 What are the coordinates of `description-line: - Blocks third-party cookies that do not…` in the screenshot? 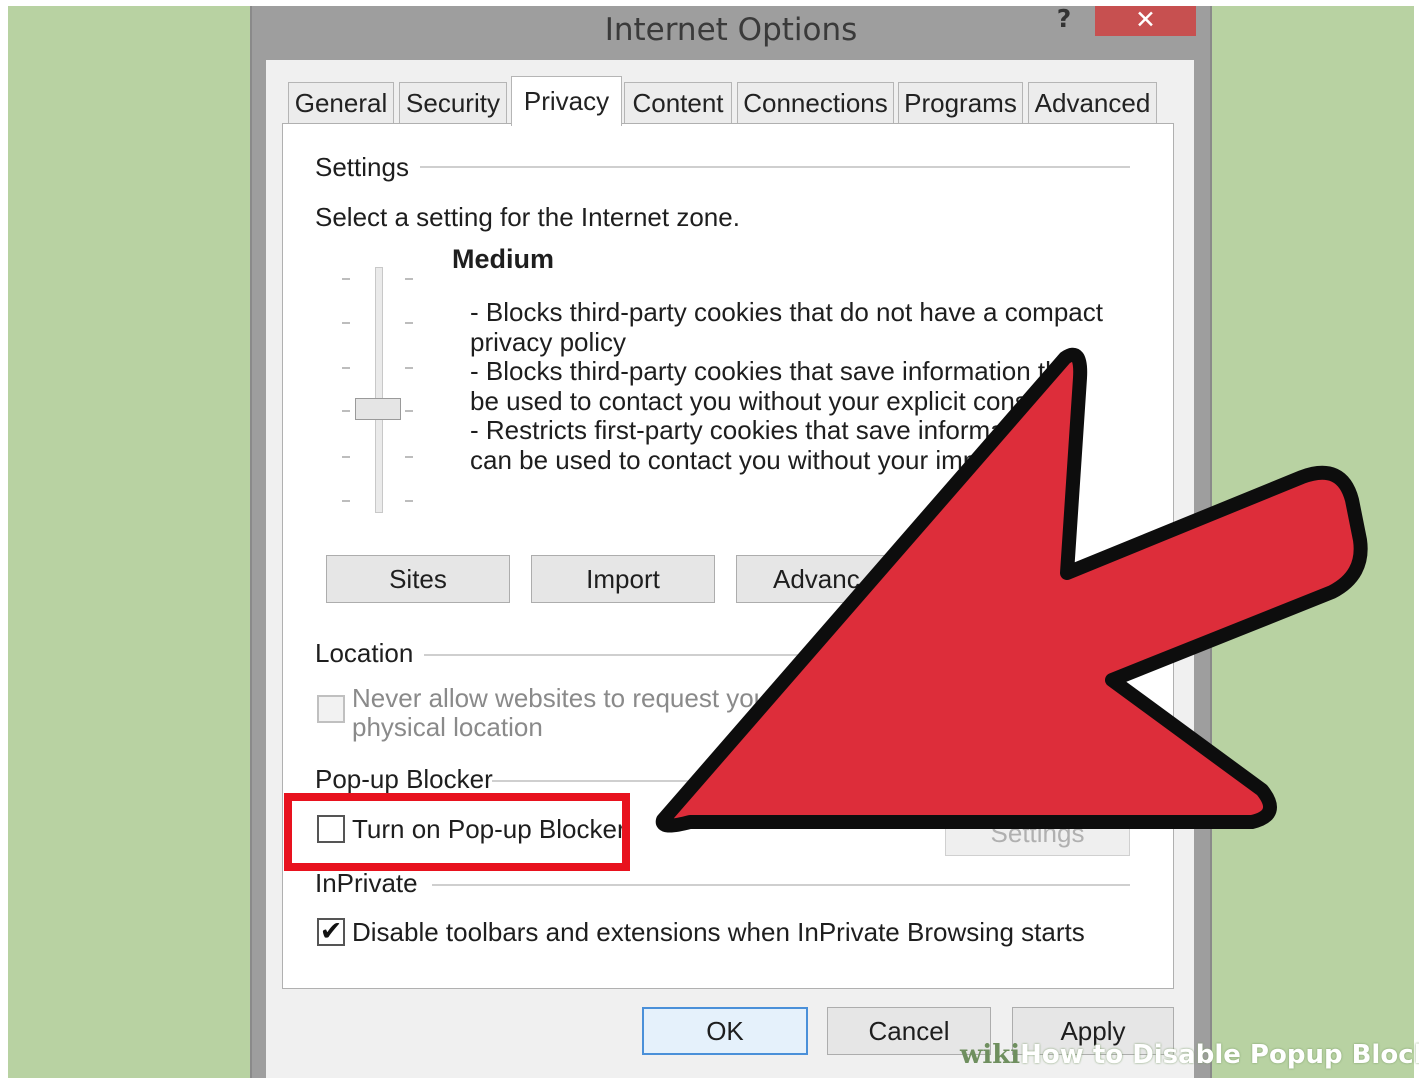 It's located at (786, 312).